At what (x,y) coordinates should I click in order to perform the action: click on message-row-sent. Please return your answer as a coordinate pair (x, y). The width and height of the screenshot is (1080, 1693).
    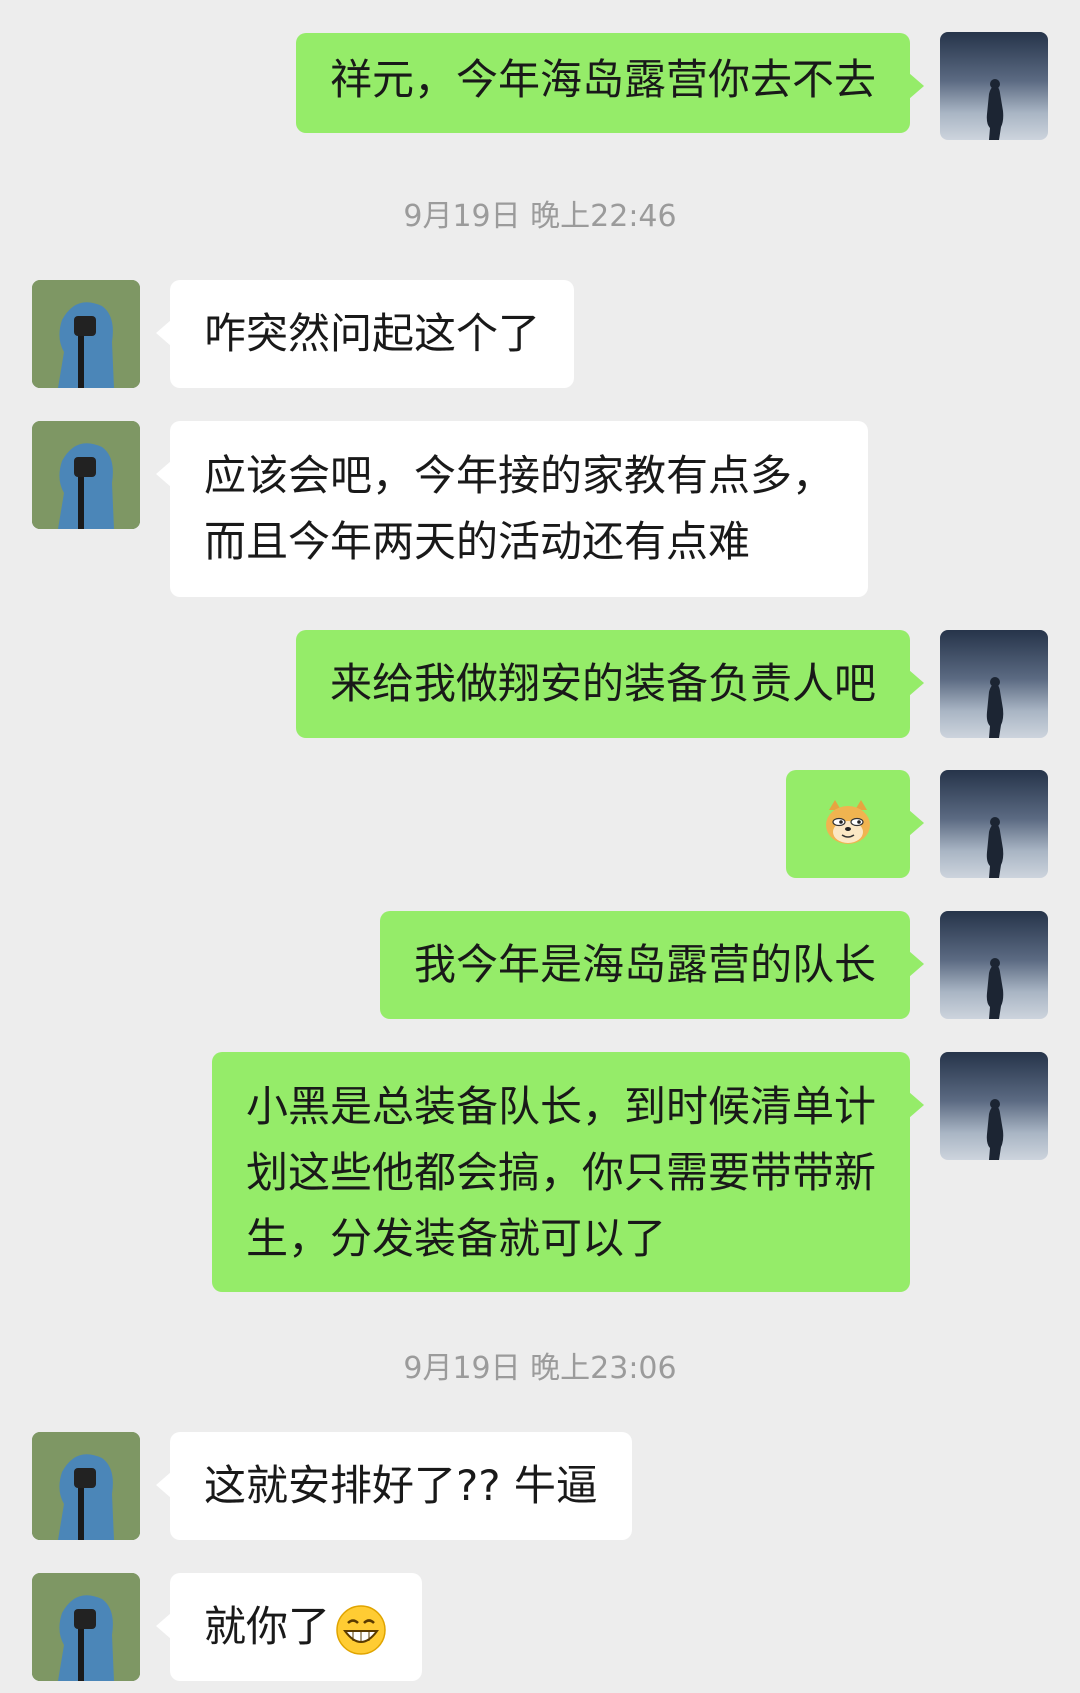
    Looking at the image, I should click on (540, 824).